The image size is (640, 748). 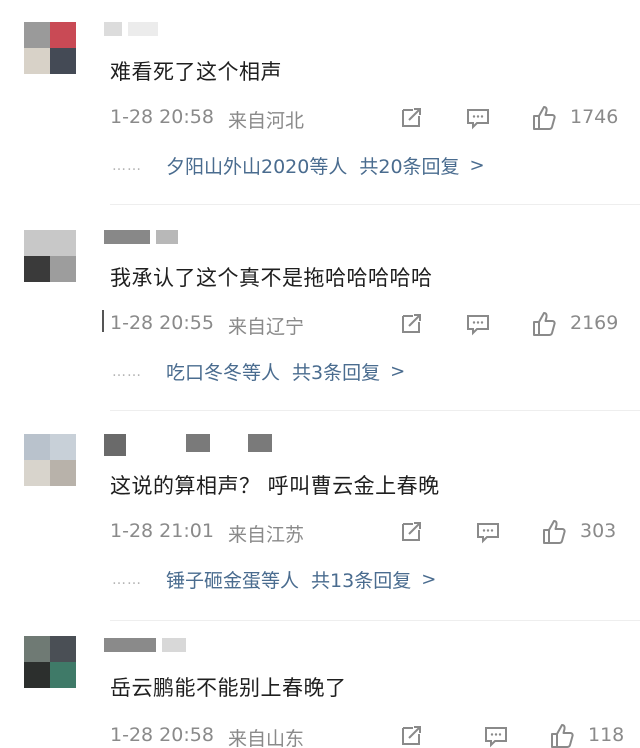 What do you see at coordinates (228, 688) in the screenshot?
I see `comment-text: 岳云鹏能不能别上春晚了` at bounding box center [228, 688].